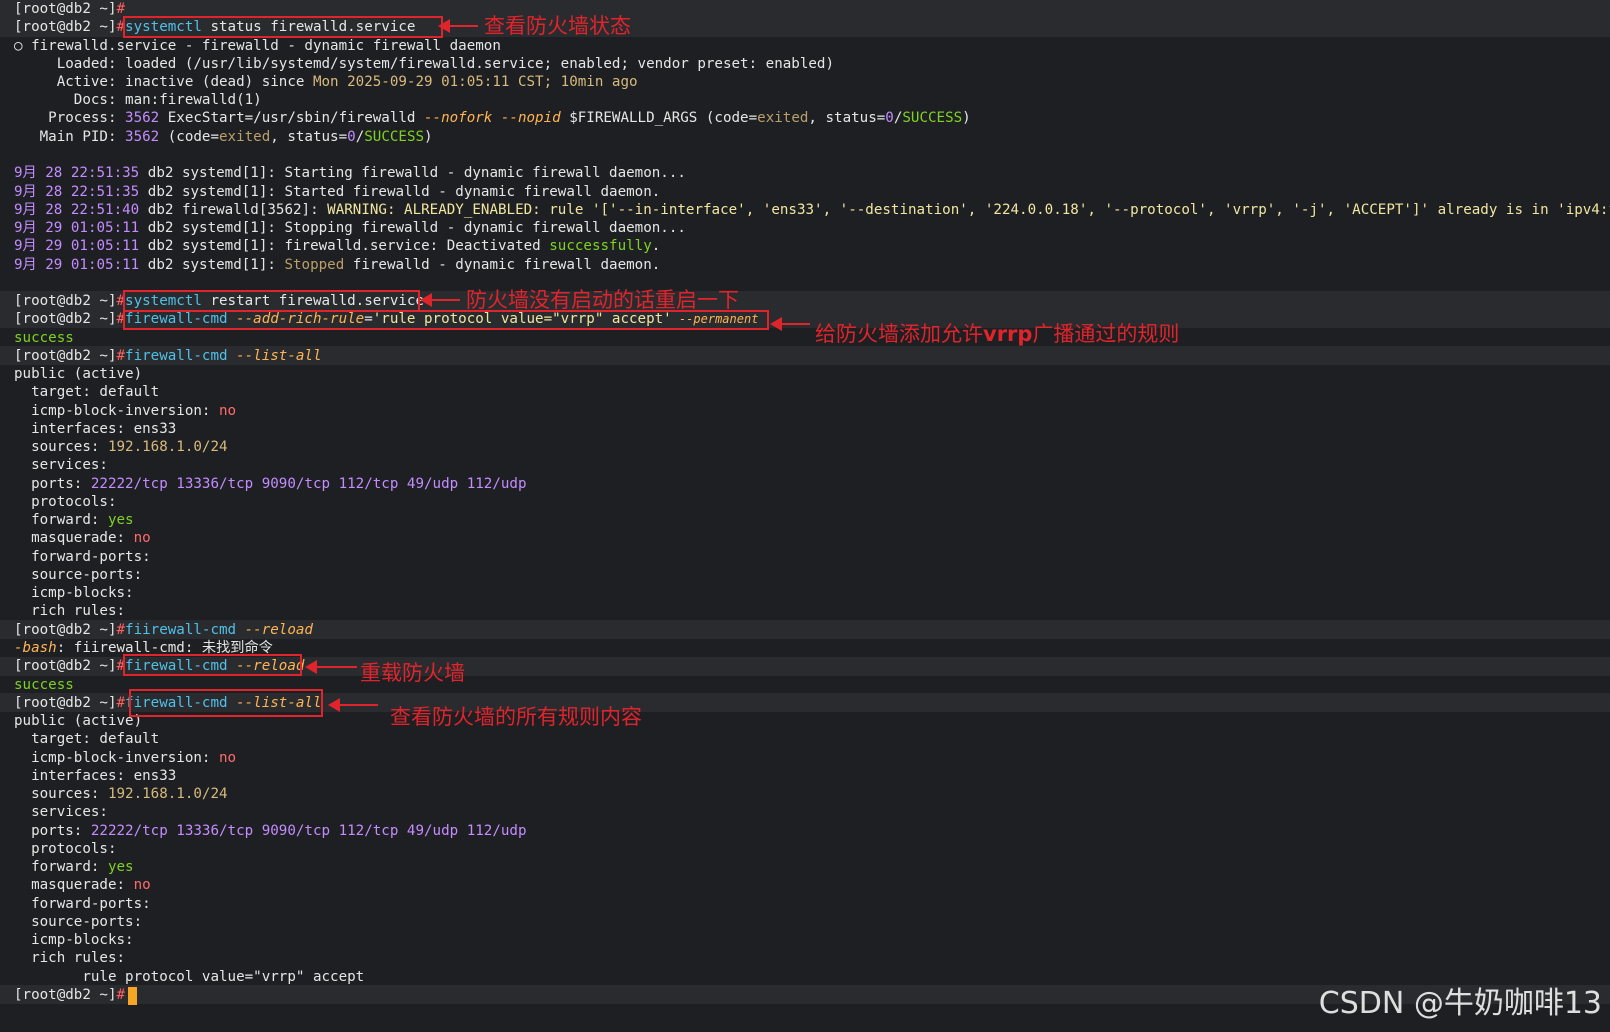  I want to click on text-cursor, so click(132, 996).